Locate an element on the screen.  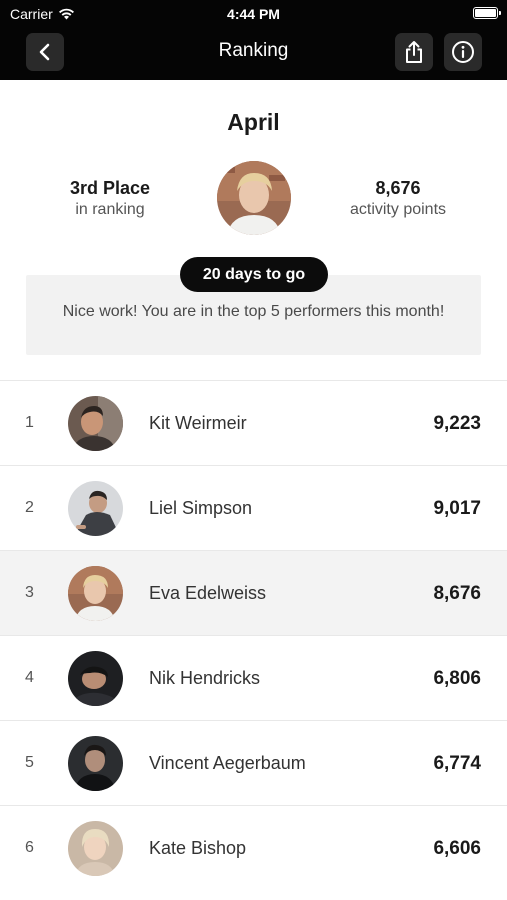
member-name: Liel Simpson is located at coordinates (201, 508).